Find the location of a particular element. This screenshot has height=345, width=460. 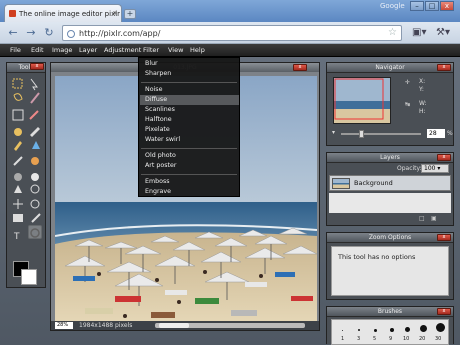

browser-toolbar: ← → ↻ http://pixlr.com/app/ ☆ ▣▾ ⚒▾ is located at coordinates (230, 33).